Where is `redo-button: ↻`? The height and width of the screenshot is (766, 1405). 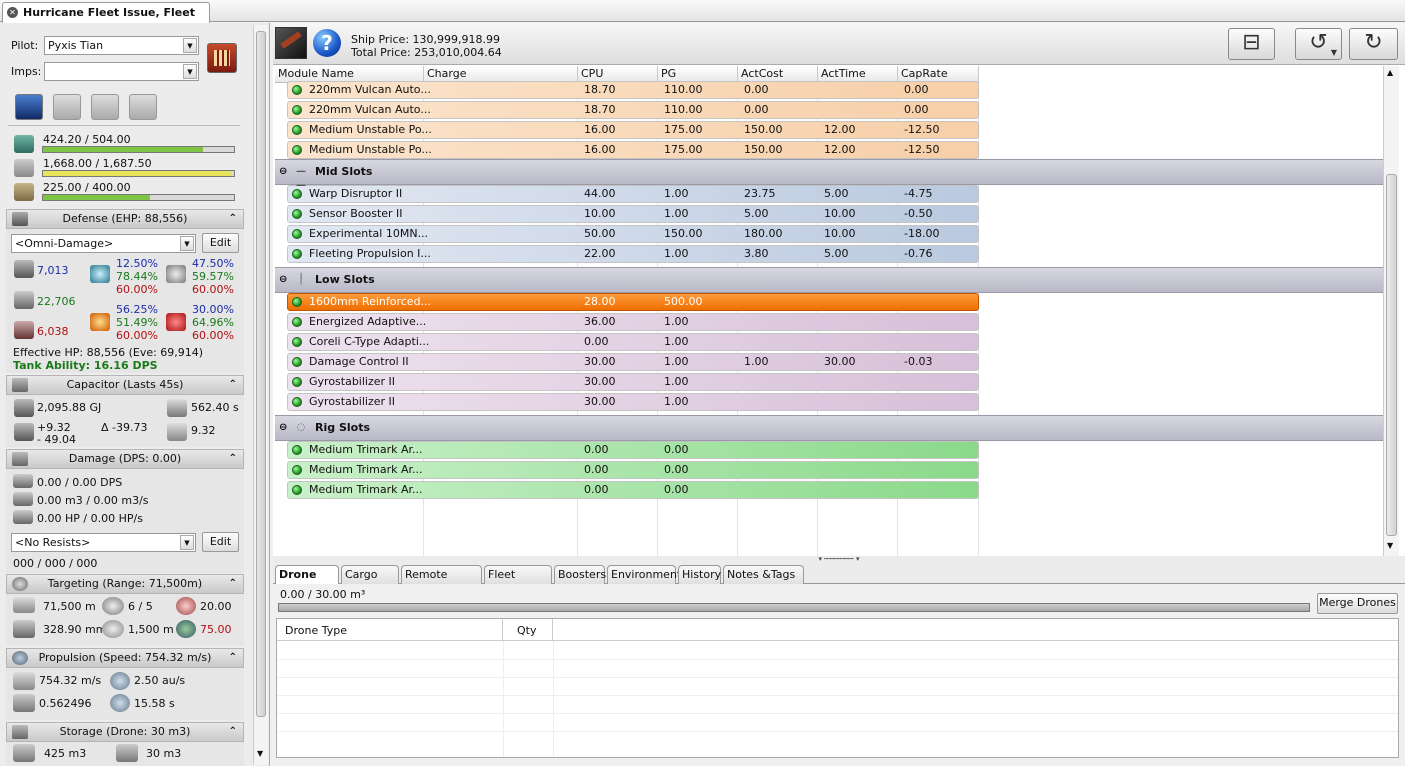
redo-button: ↻ is located at coordinates (1373, 44).